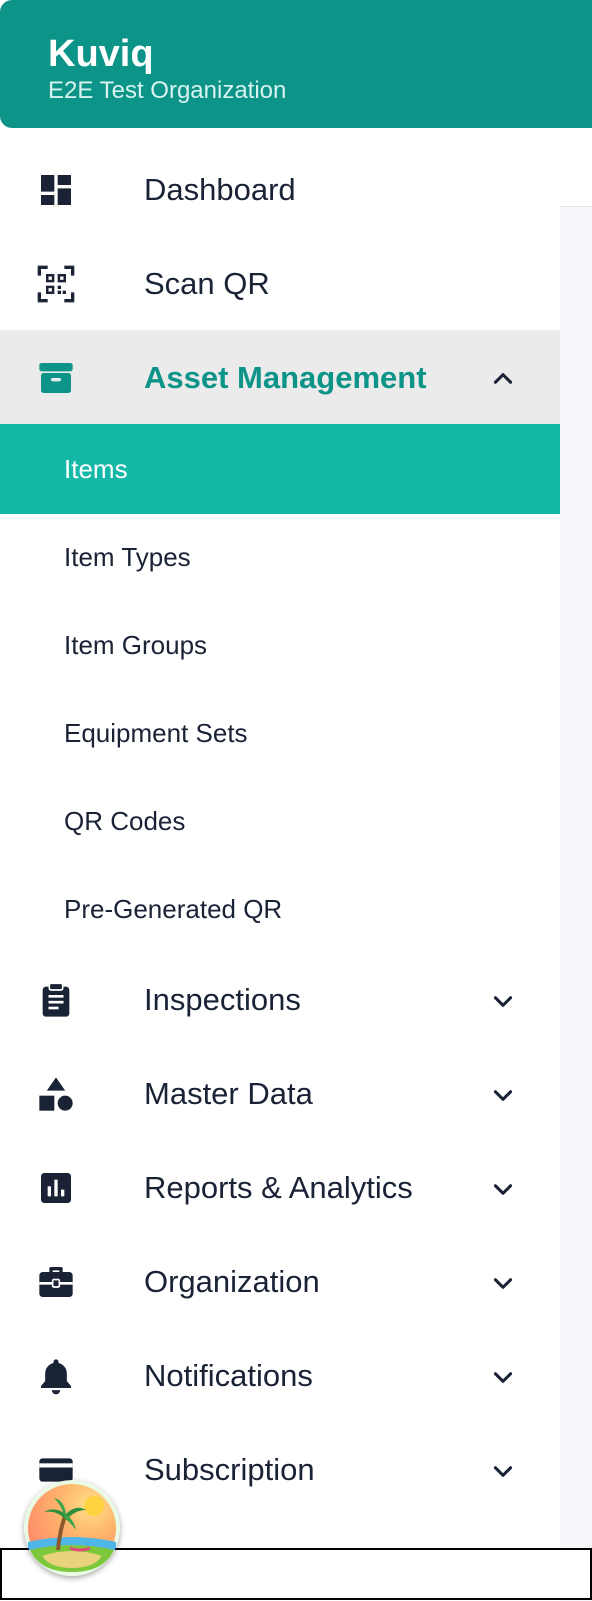 This screenshot has width=592, height=1601. I want to click on nav-item-inspections: Inspections, so click(280, 1000).